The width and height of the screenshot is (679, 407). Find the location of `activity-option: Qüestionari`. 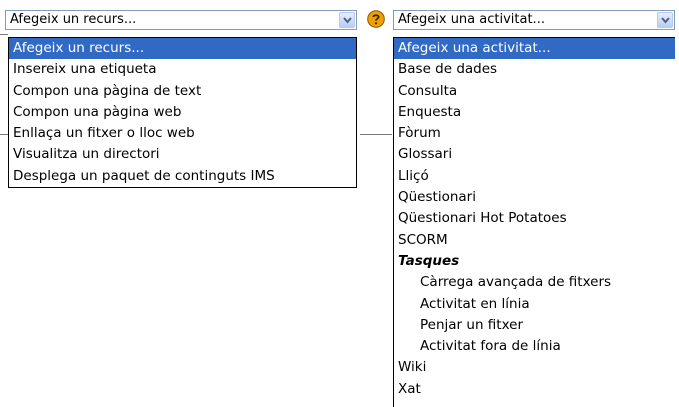

activity-option: Qüestionari is located at coordinates (534, 197).